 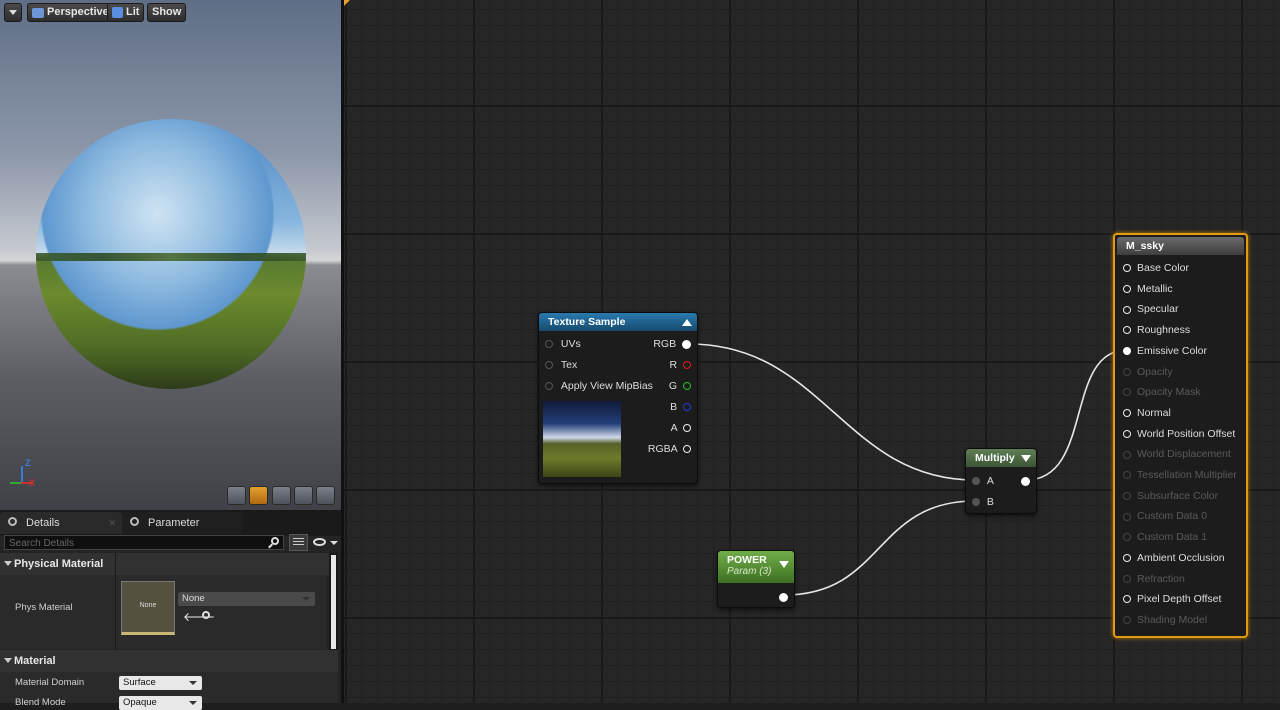 I want to click on preview-mesh-button, so click(x=325, y=495).